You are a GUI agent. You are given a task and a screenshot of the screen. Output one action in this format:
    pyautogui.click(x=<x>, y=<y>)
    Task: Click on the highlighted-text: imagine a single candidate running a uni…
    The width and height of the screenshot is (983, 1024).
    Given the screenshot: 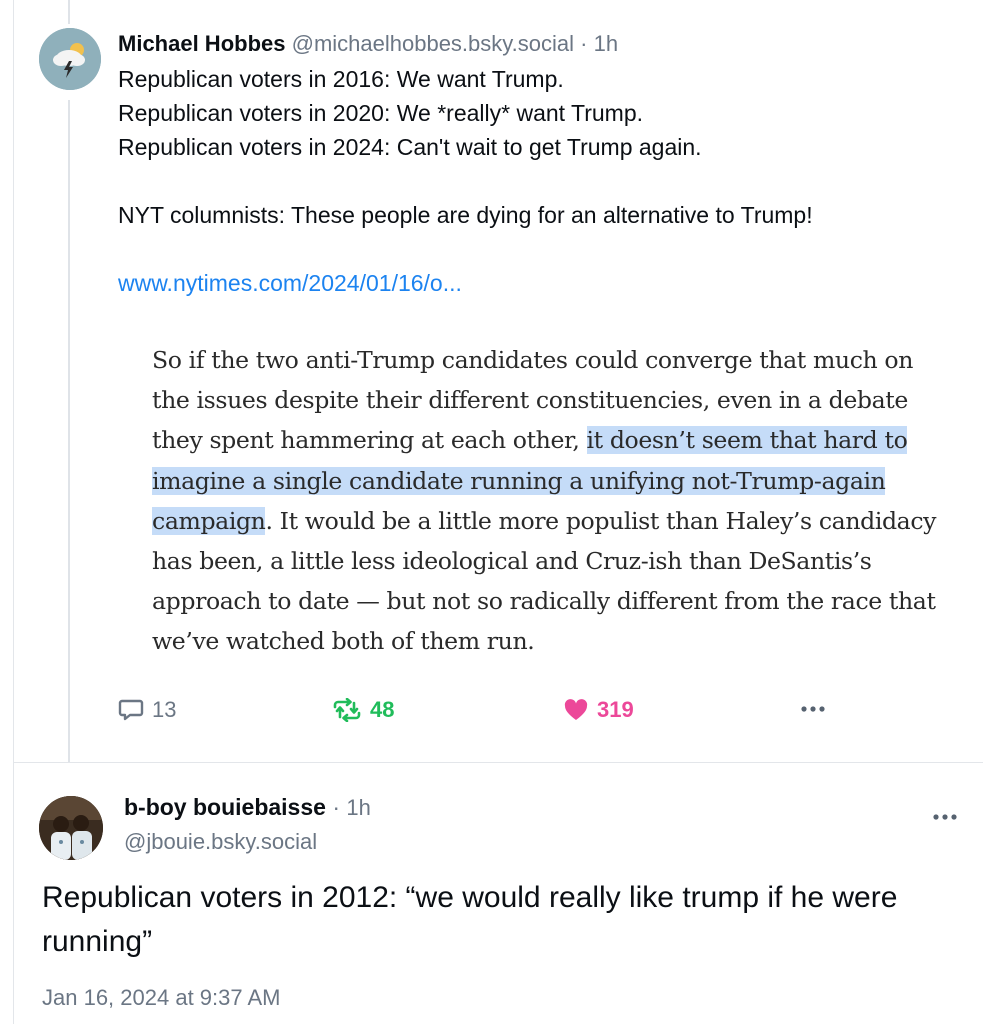 What is the action you would take?
    pyautogui.click(x=519, y=480)
    